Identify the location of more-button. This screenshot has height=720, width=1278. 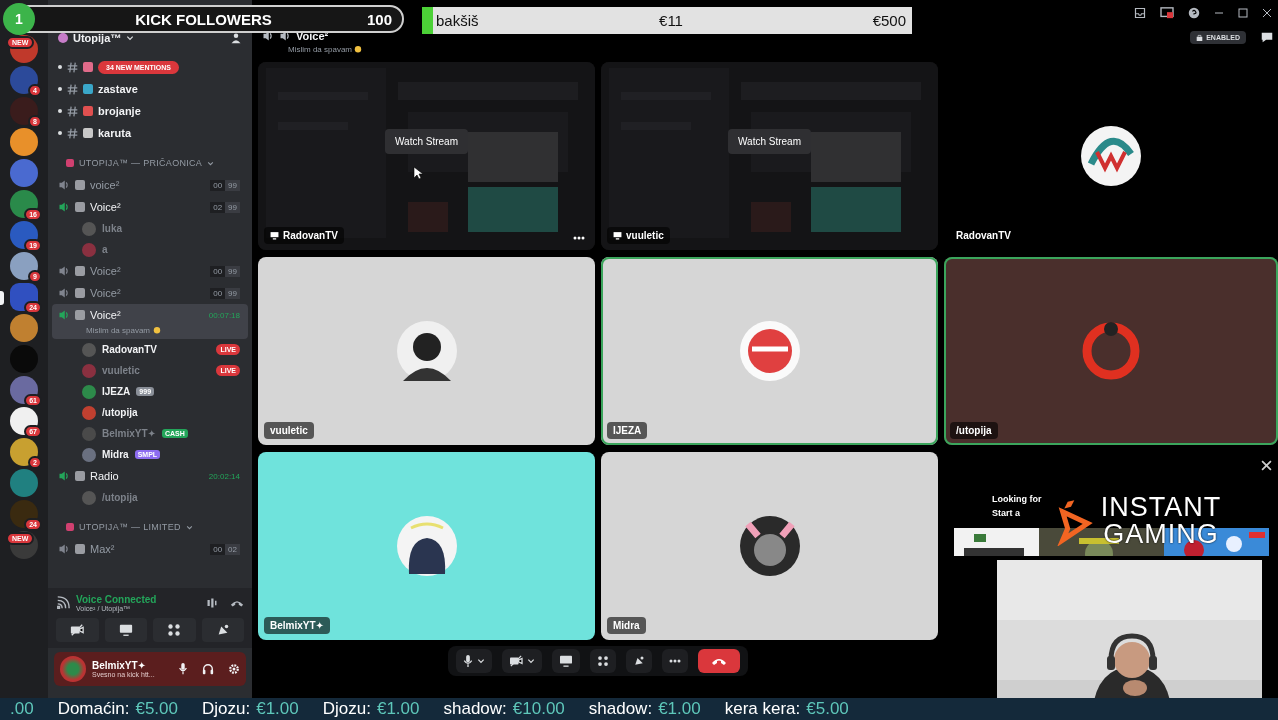
(675, 661).